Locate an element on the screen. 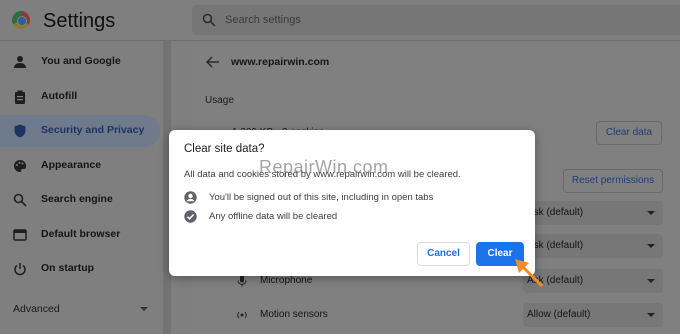  sidebar-item-default-browser: Default browser is located at coordinates (81, 235).